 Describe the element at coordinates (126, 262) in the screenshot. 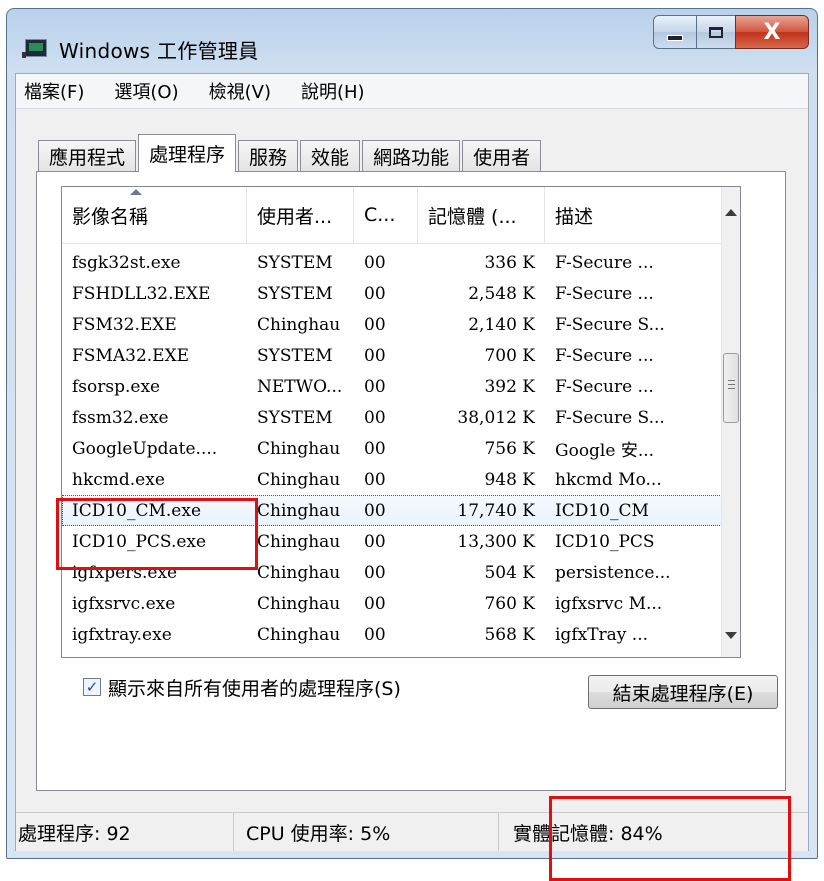

I see `cell-image-name: fsgk32st.exe` at that location.